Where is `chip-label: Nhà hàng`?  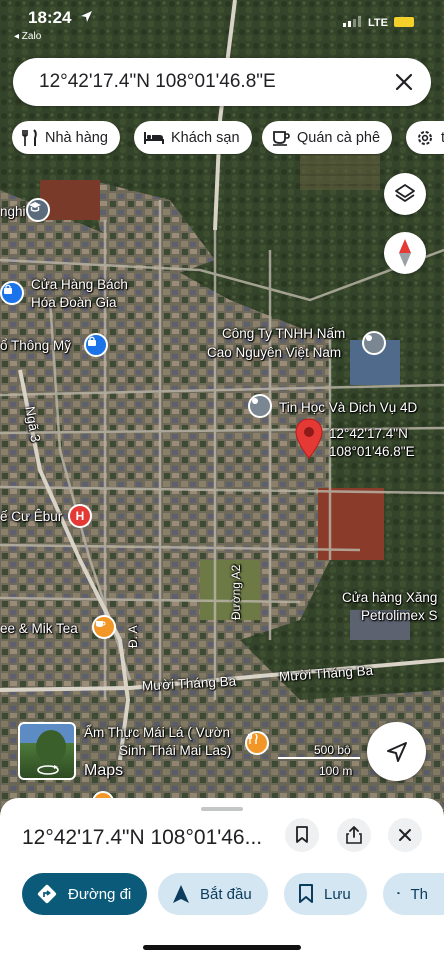 chip-label: Nhà hàng is located at coordinates (76, 137).